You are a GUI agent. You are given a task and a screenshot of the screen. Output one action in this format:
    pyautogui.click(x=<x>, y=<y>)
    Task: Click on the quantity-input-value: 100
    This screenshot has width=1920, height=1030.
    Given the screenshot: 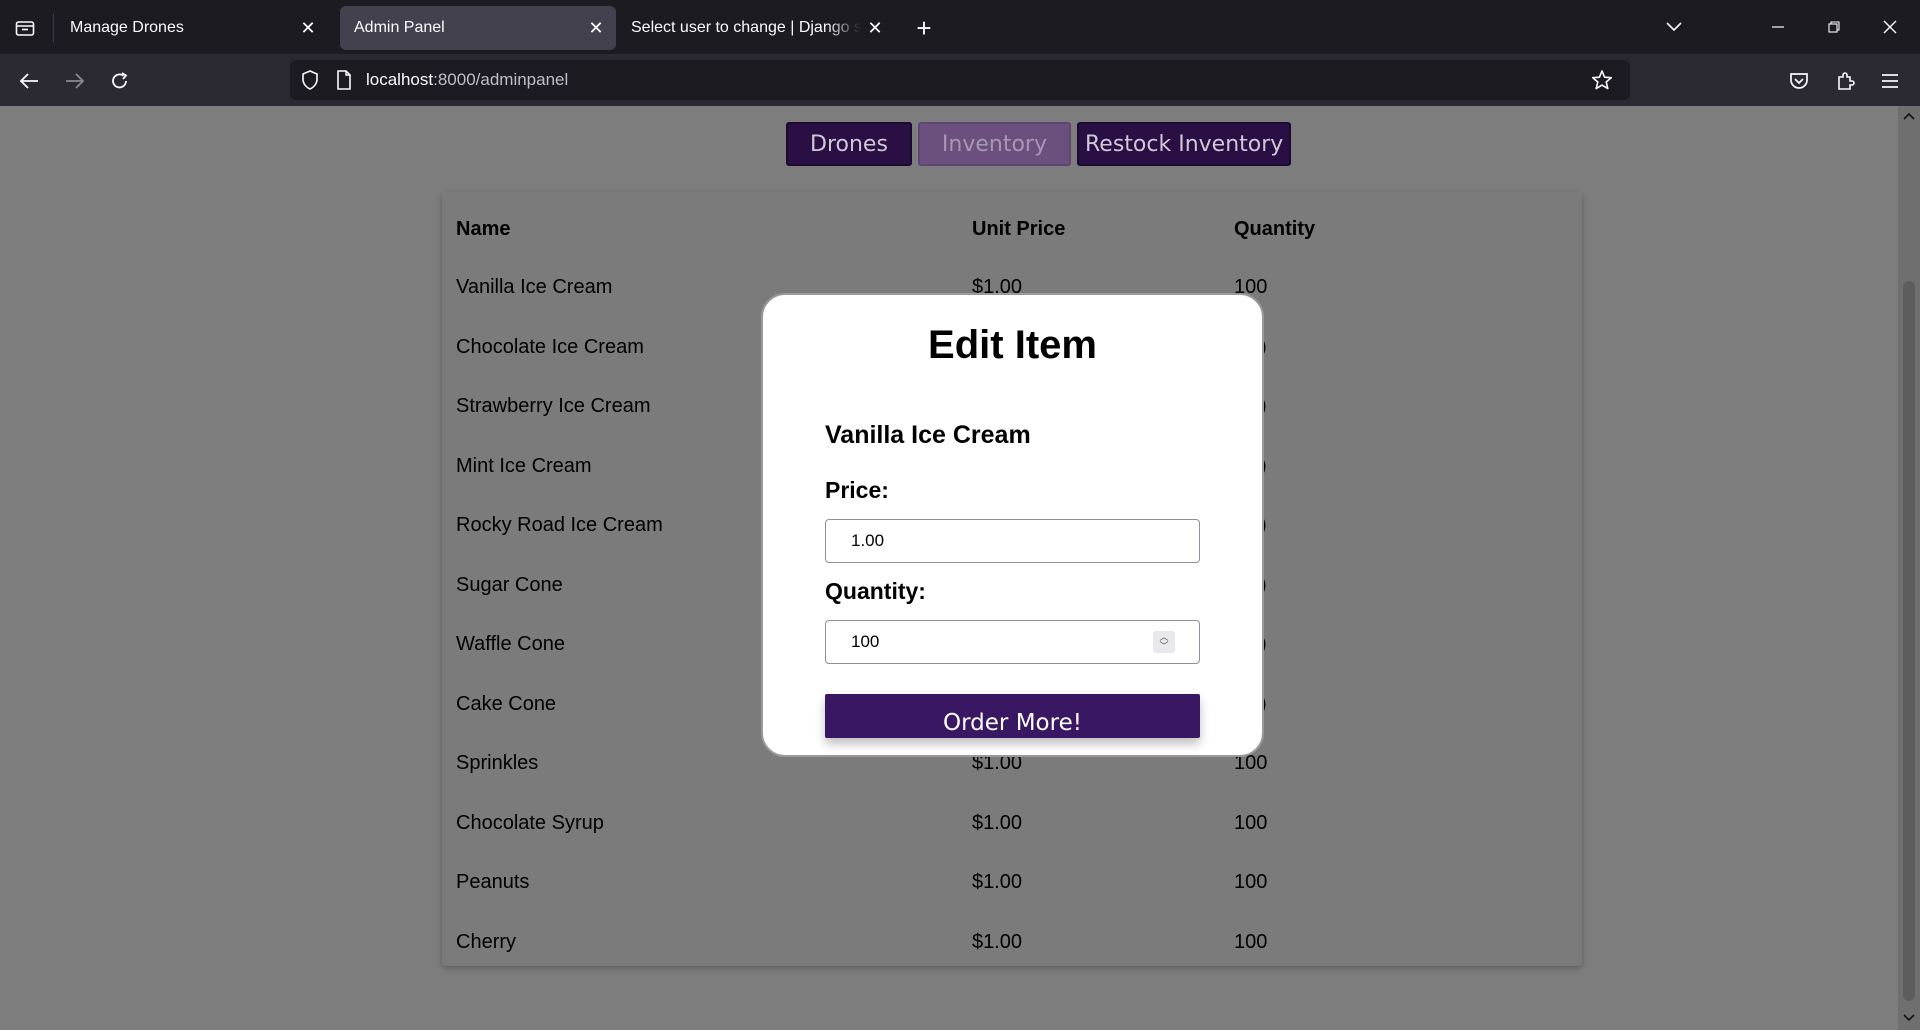 What is the action you would take?
    pyautogui.click(x=865, y=641)
    